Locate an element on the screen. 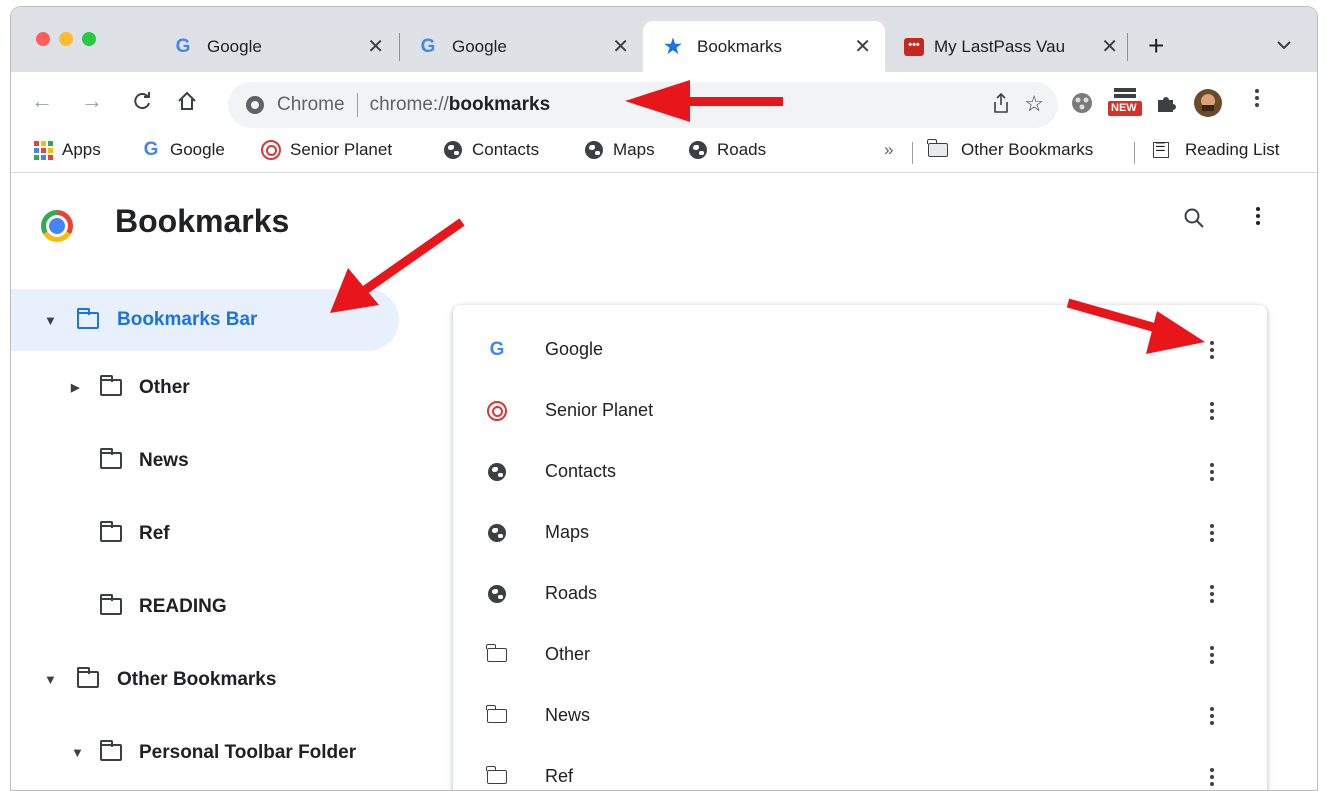 This screenshot has width=1327, height=791. tab-google-1: G Google ✕ is located at coordinates (285, 46).